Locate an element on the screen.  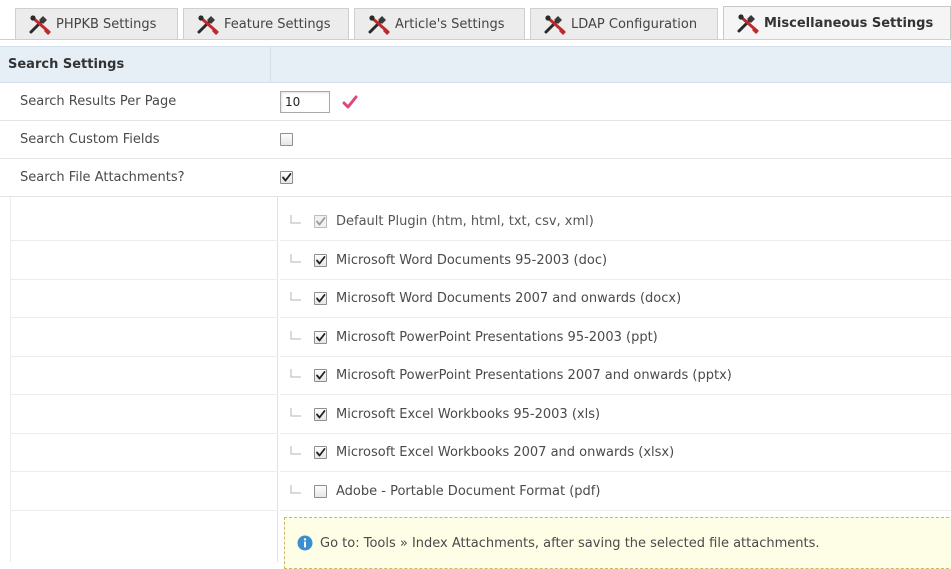
valid-check-icon is located at coordinates (350, 101).